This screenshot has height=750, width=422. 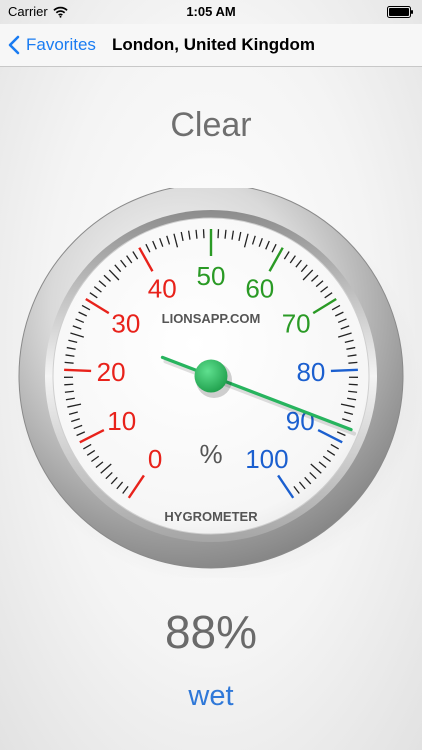 What do you see at coordinates (400, 12) in the screenshot?
I see `battery-icon` at bounding box center [400, 12].